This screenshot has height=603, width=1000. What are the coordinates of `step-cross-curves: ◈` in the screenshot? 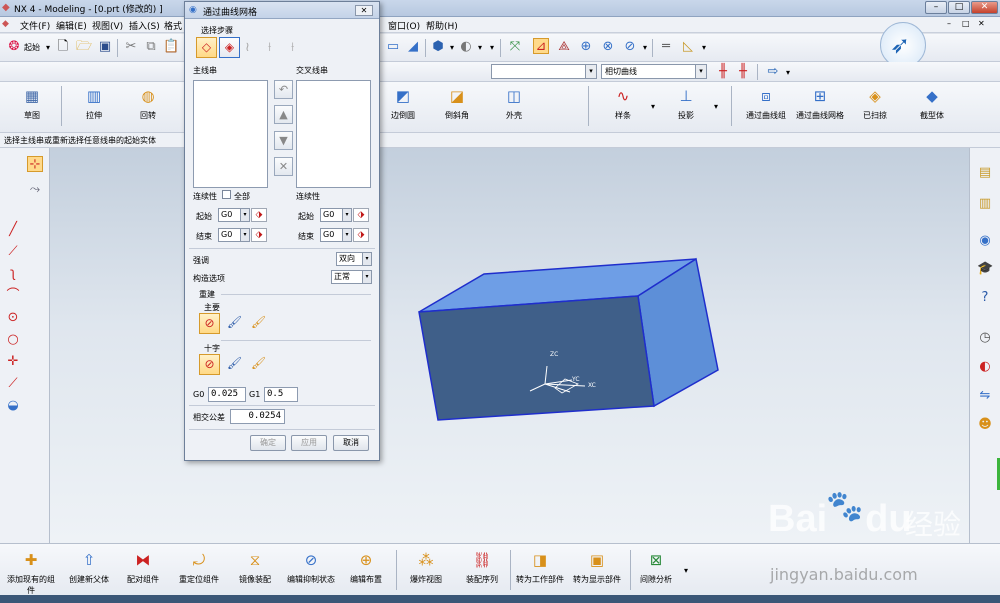 It's located at (229, 47).